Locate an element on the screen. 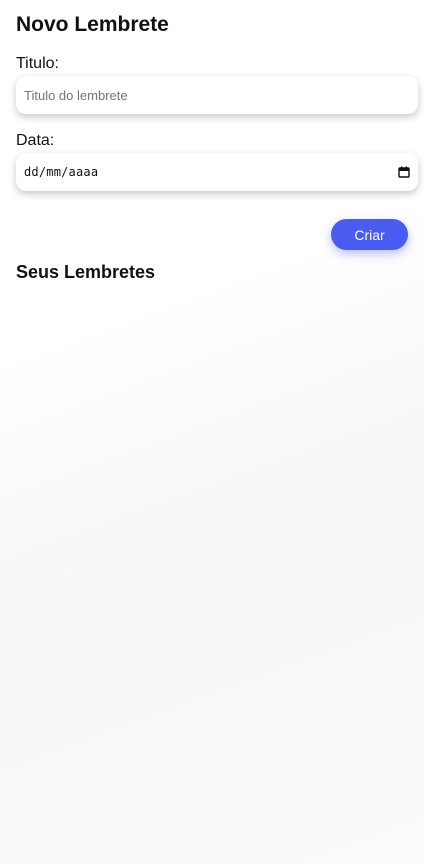  title-input is located at coordinates (217, 95).